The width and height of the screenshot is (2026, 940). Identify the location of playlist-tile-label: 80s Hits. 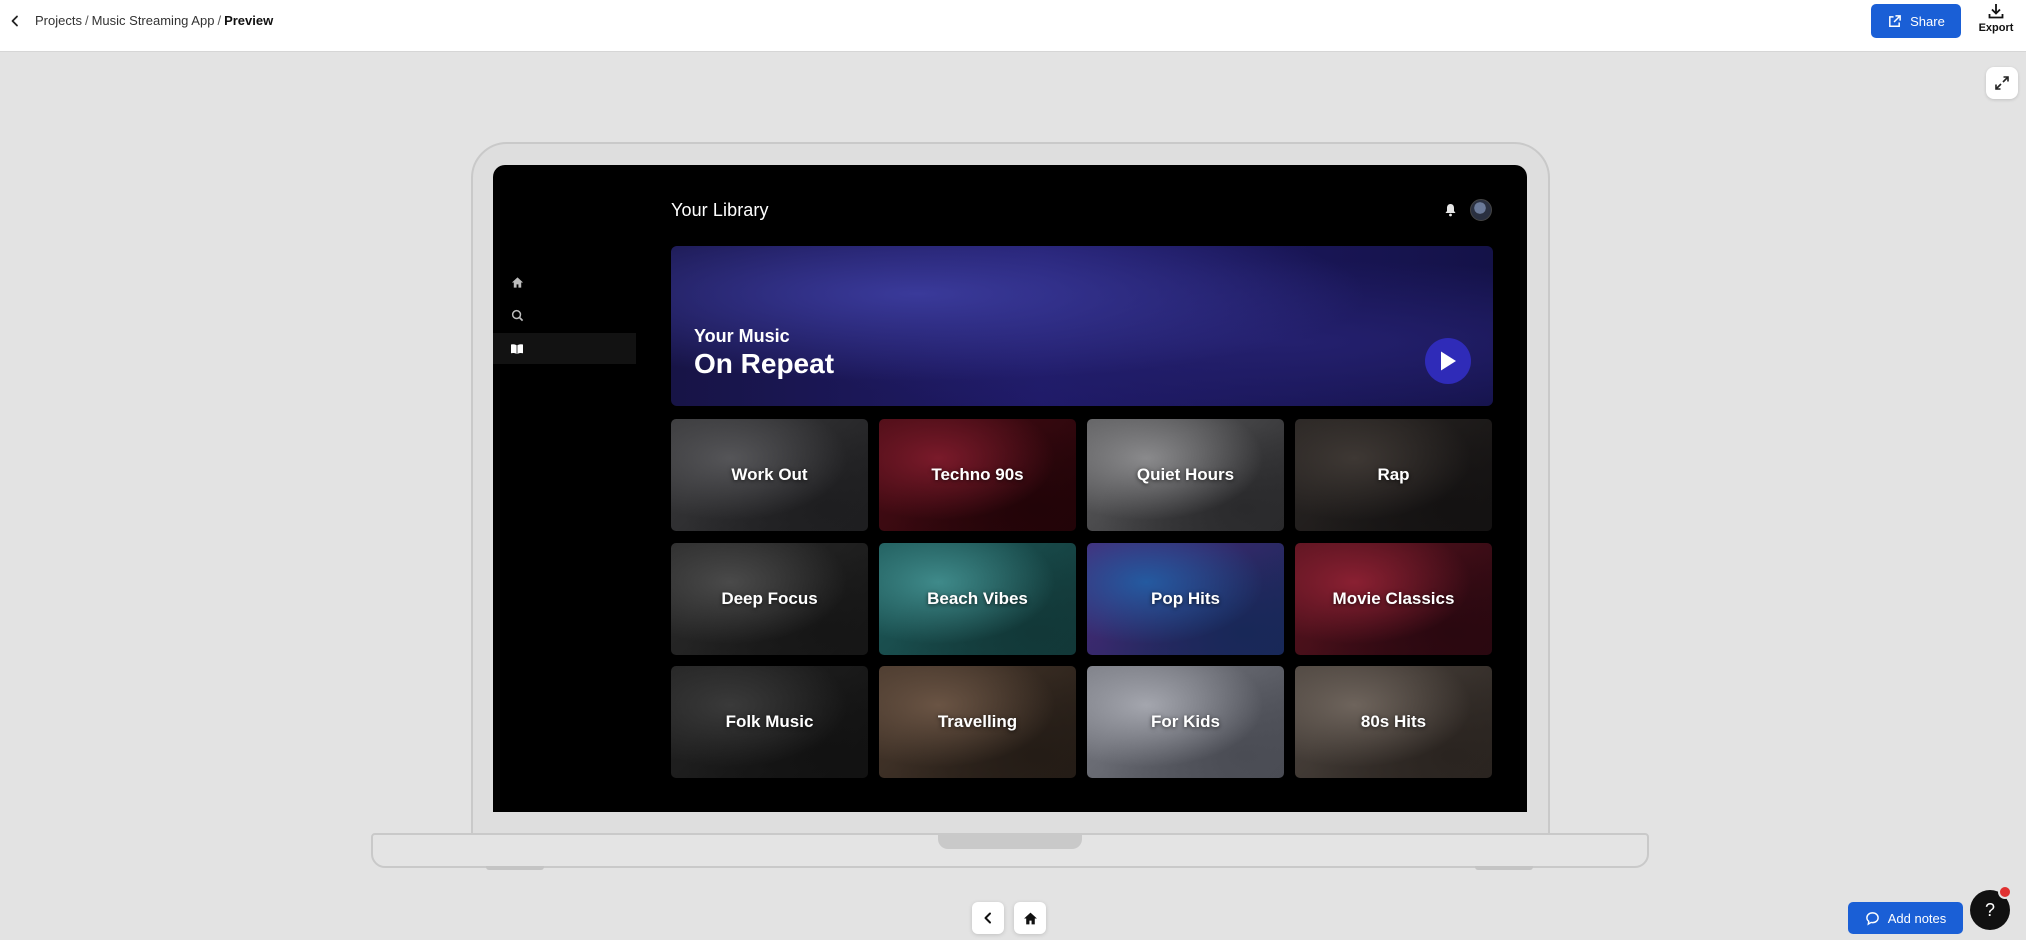
(1393, 721).